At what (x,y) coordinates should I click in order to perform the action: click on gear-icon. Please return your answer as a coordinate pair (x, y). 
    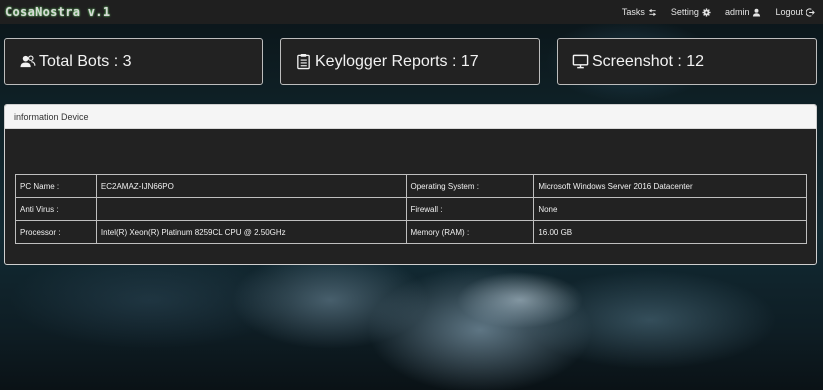
    Looking at the image, I should click on (706, 12).